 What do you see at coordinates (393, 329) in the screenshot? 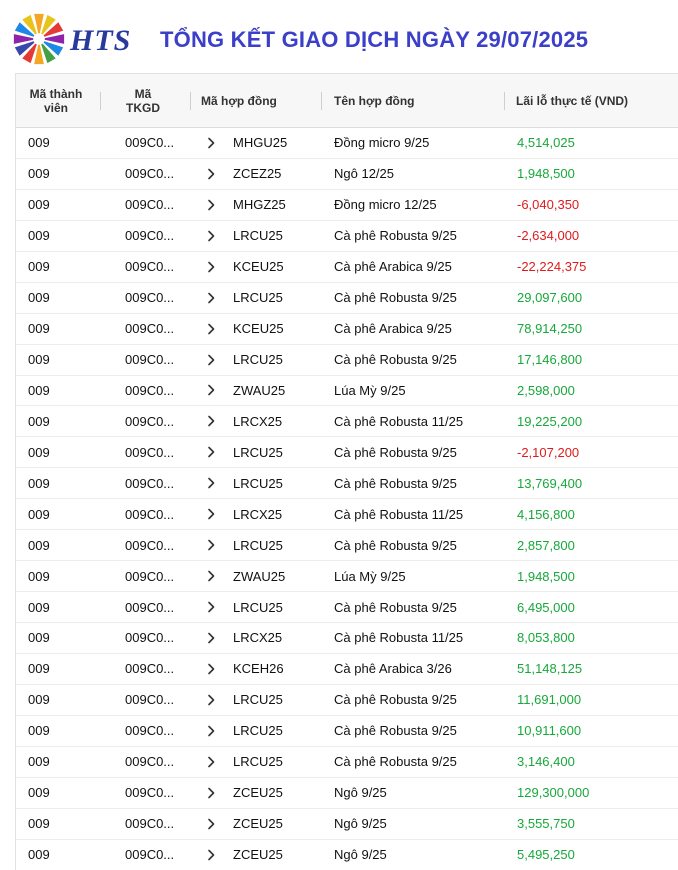
I see `contract-name-cell: Cà phê Arabica 9/25` at bounding box center [393, 329].